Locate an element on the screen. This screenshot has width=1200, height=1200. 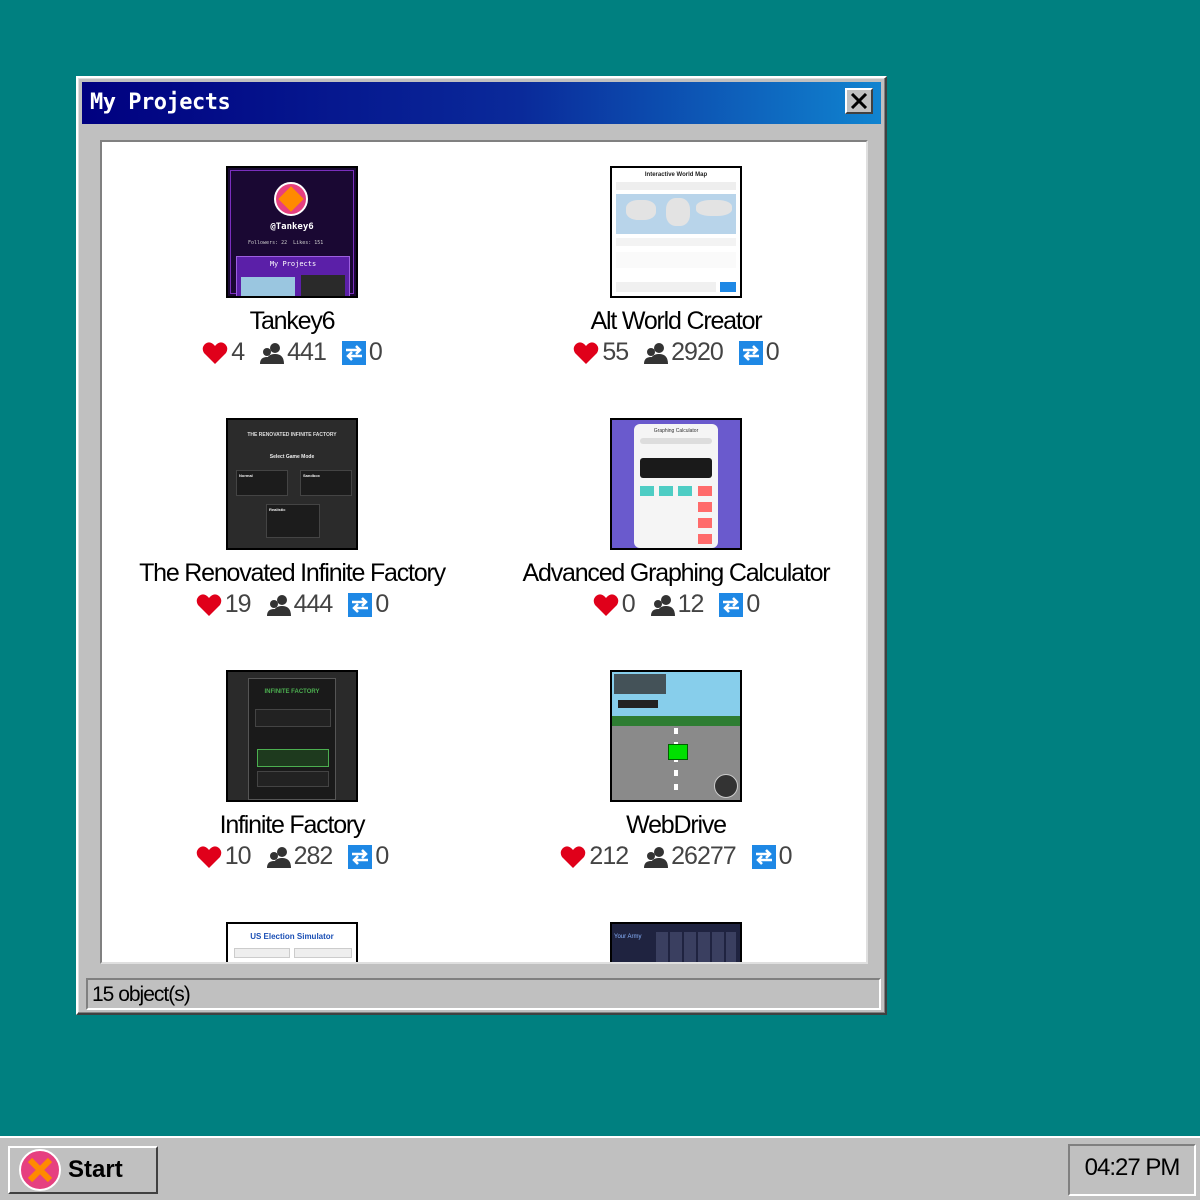
thumb-followers: Followers: 22 is located at coordinates (268, 243).